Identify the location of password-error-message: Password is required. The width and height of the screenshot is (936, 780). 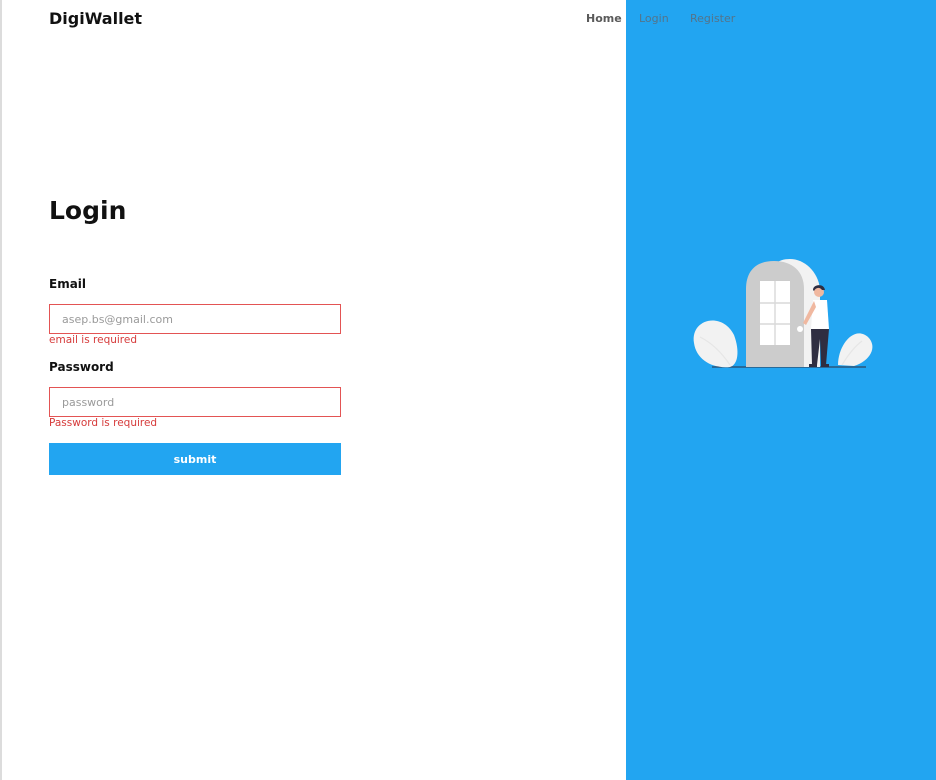
(103, 423).